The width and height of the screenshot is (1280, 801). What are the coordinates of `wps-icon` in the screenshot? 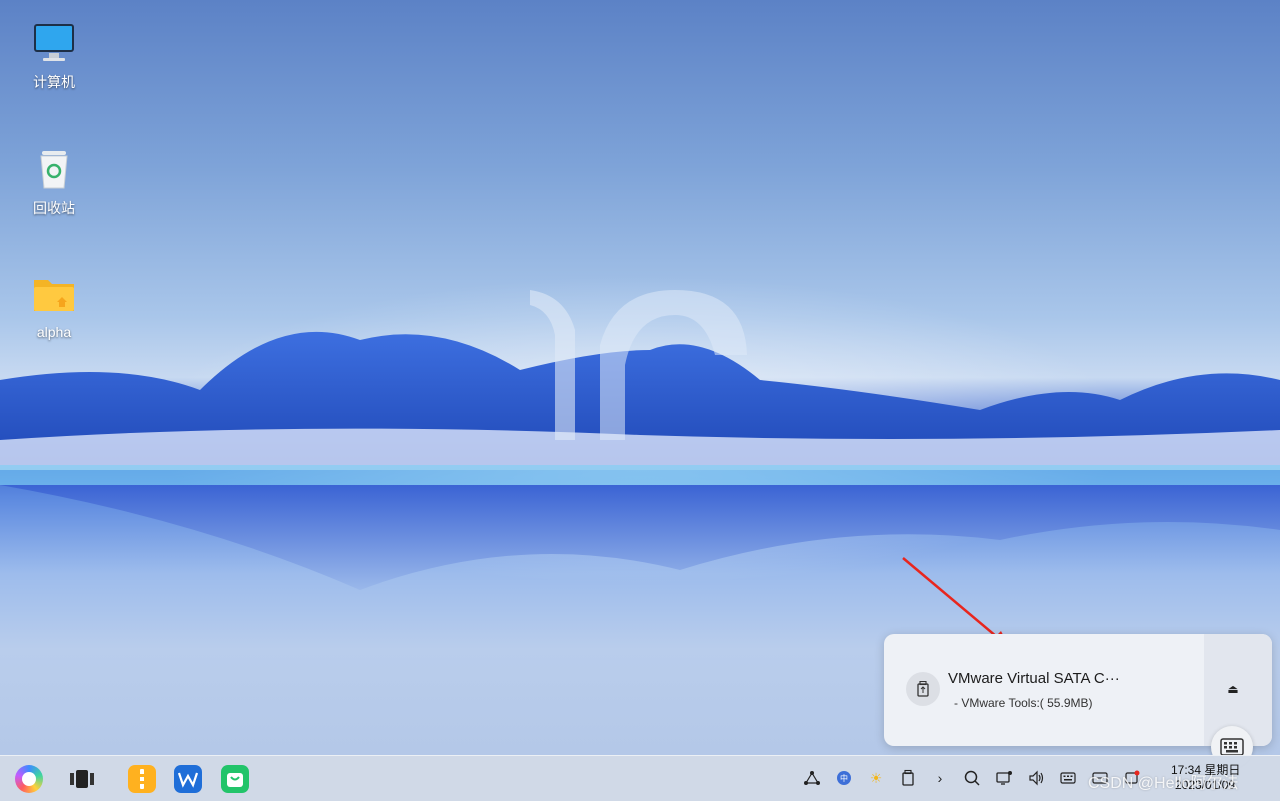 It's located at (188, 779).